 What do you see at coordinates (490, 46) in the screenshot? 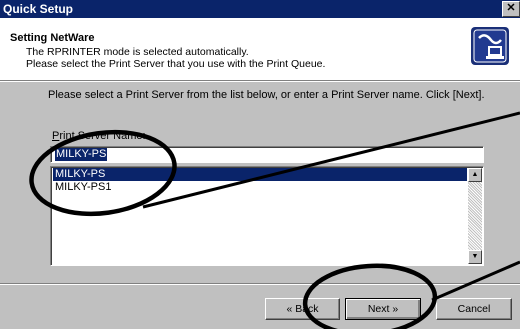
I see `printer-network-icon` at bounding box center [490, 46].